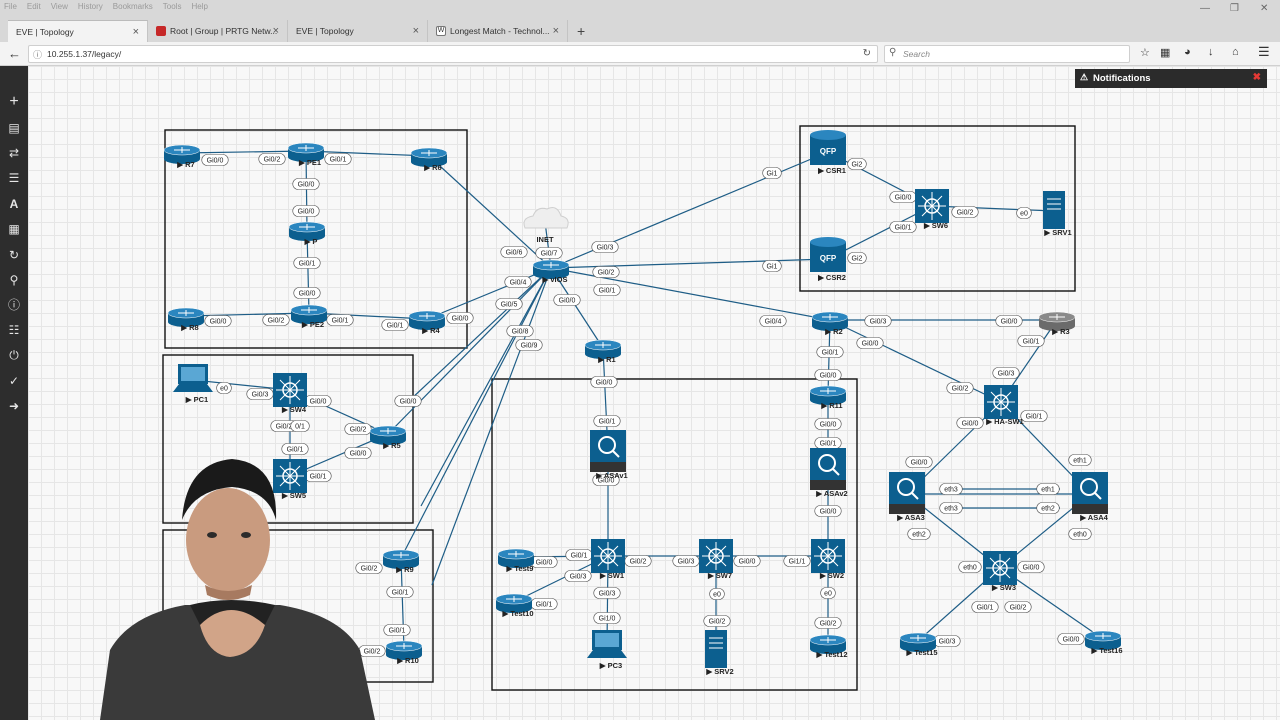 This screenshot has width=1280, height=720. Describe the element at coordinates (918, 644) in the screenshot. I see `node-test15: ▶ Test15` at that location.